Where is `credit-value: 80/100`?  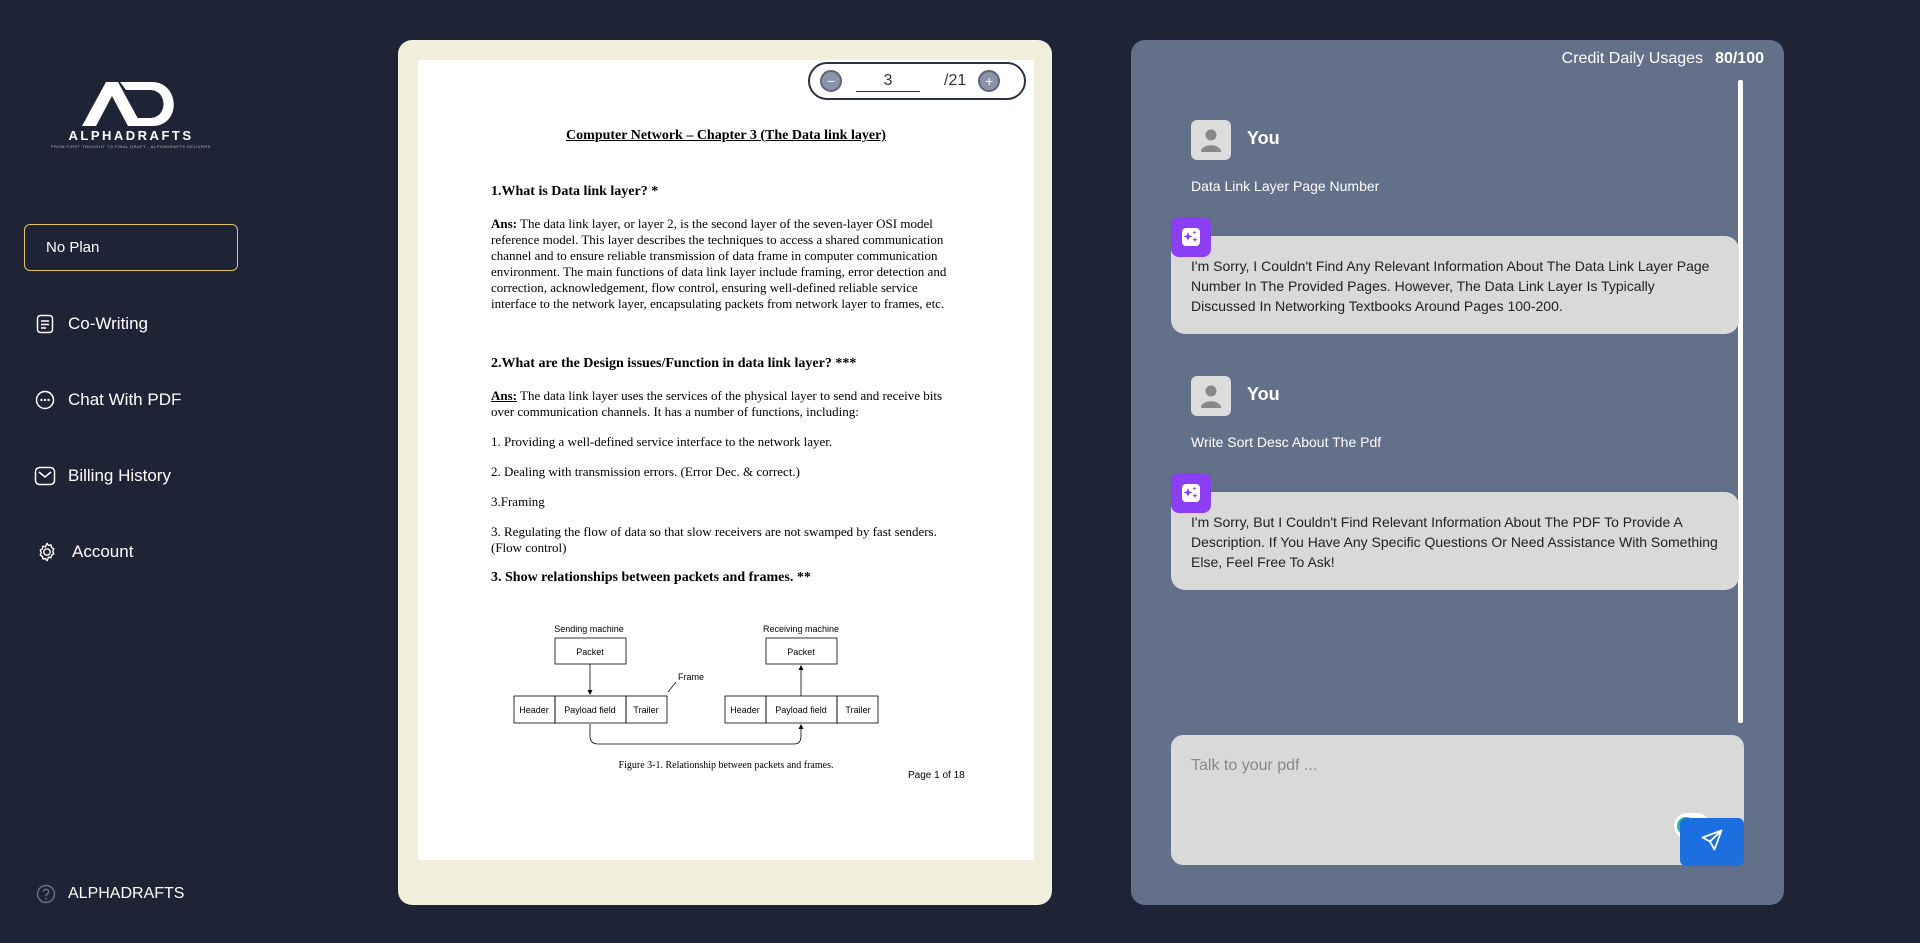 credit-value: 80/100 is located at coordinates (1739, 58).